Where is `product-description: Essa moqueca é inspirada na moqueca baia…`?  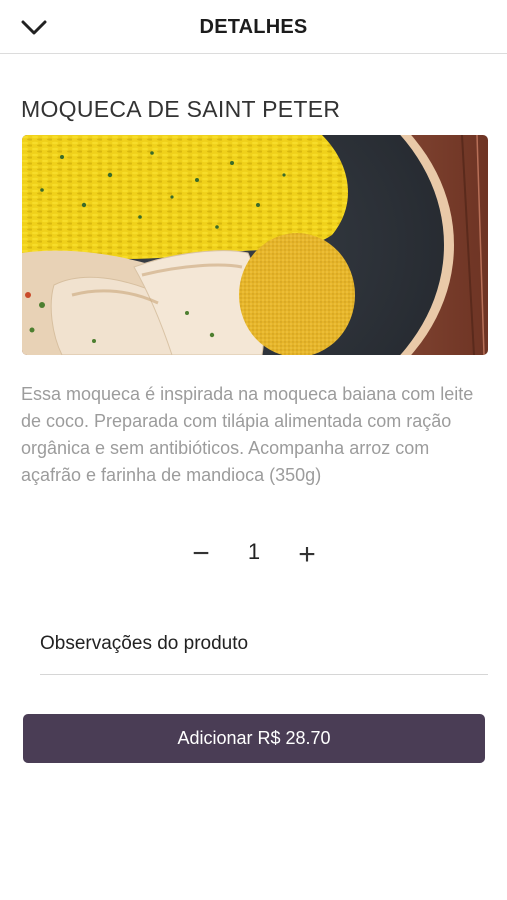
product-description: Essa moqueca é inspirada na moqueca baia… is located at coordinates (247, 434).